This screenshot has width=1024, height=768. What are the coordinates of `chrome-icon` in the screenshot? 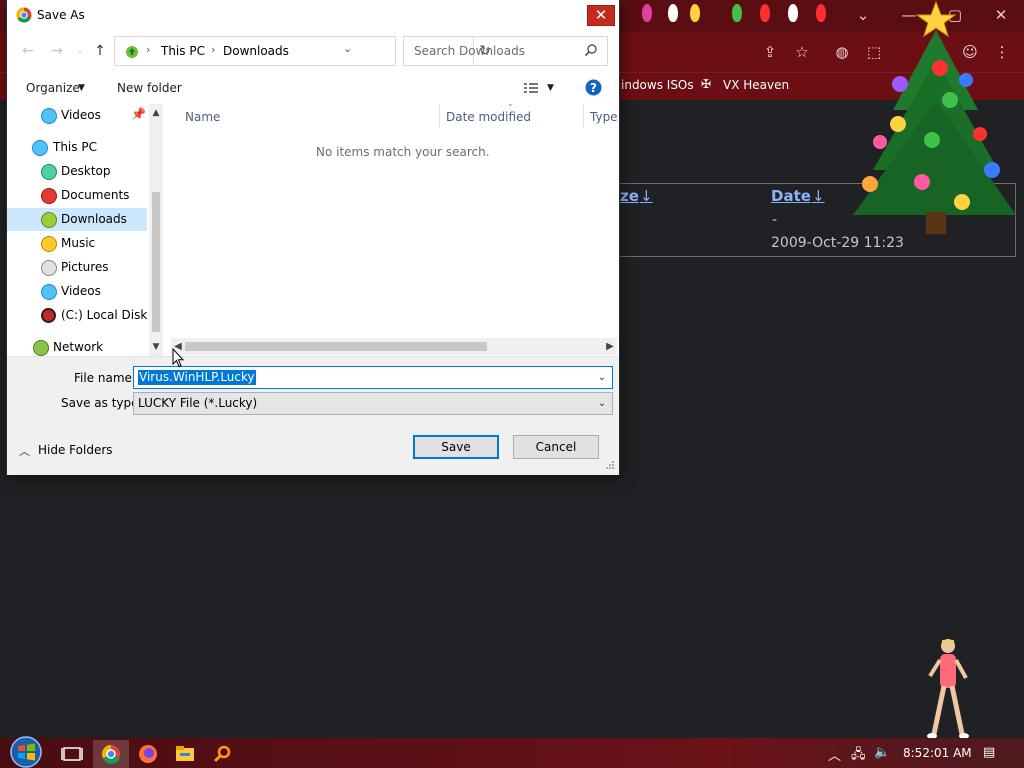 It's located at (111, 754).